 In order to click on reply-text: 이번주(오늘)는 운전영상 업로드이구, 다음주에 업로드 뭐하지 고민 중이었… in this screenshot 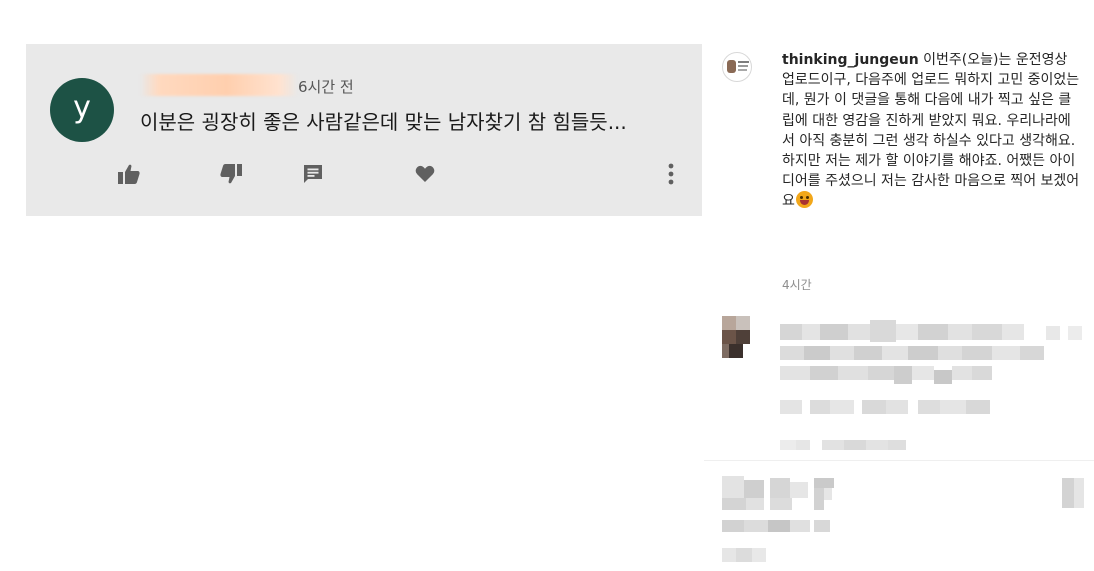, I will do `click(931, 131)`.